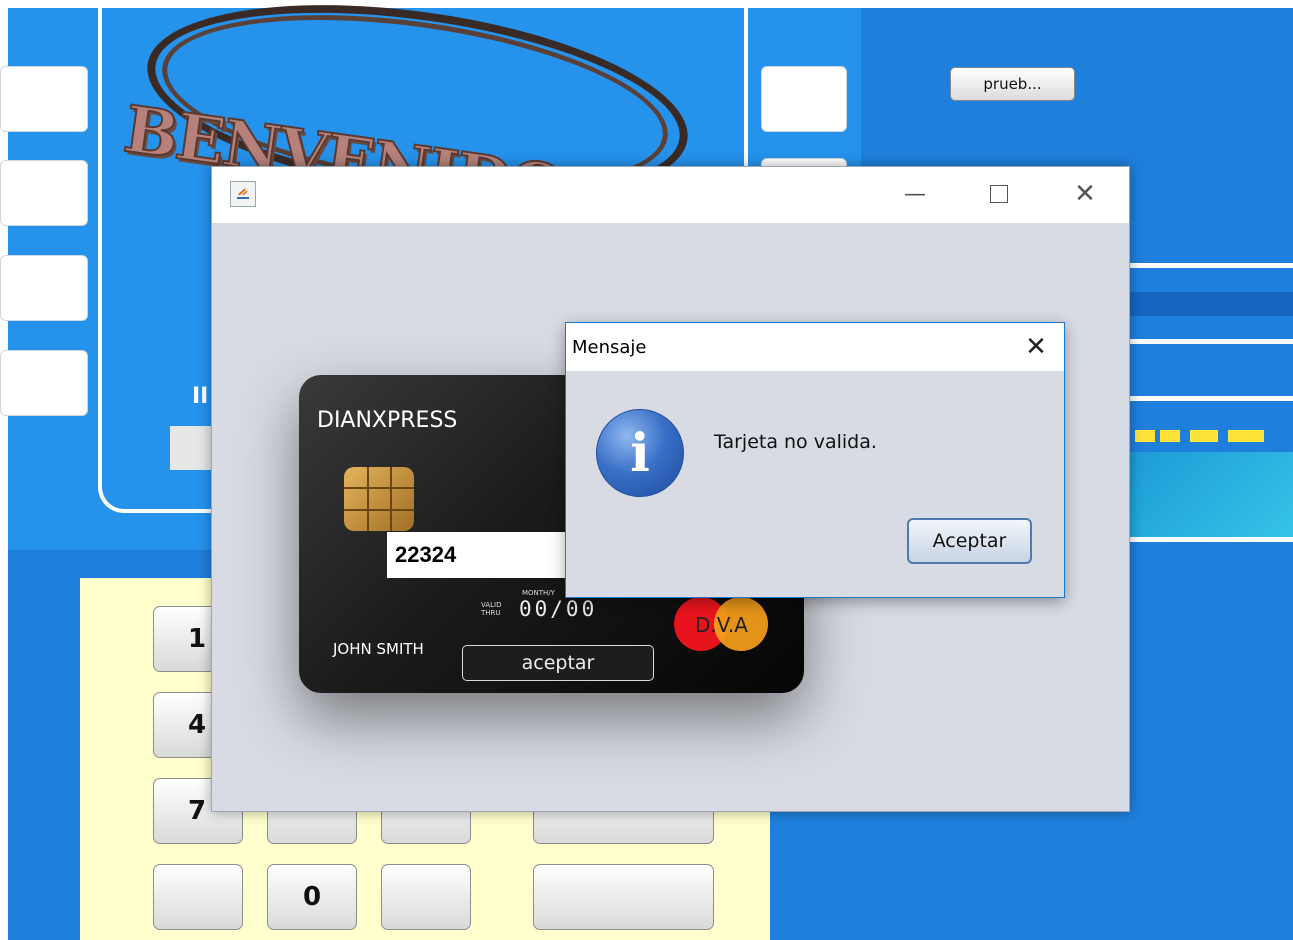 The image size is (1293, 940). Describe the element at coordinates (487, 555) in the screenshot. I see `card-number-input` at that location.